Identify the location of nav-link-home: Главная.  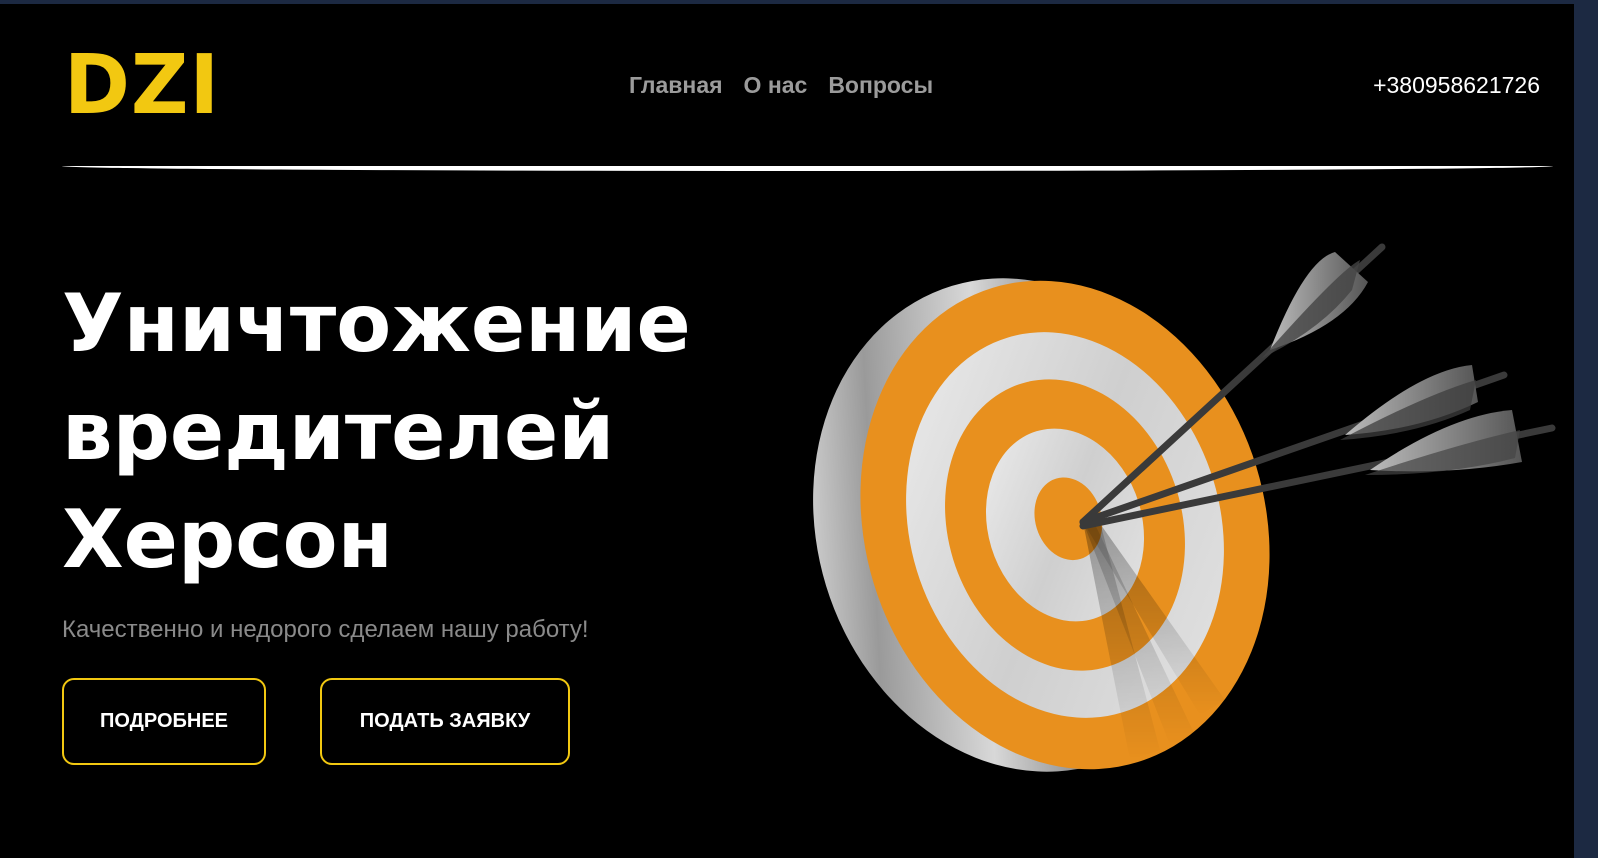
(676, 85).